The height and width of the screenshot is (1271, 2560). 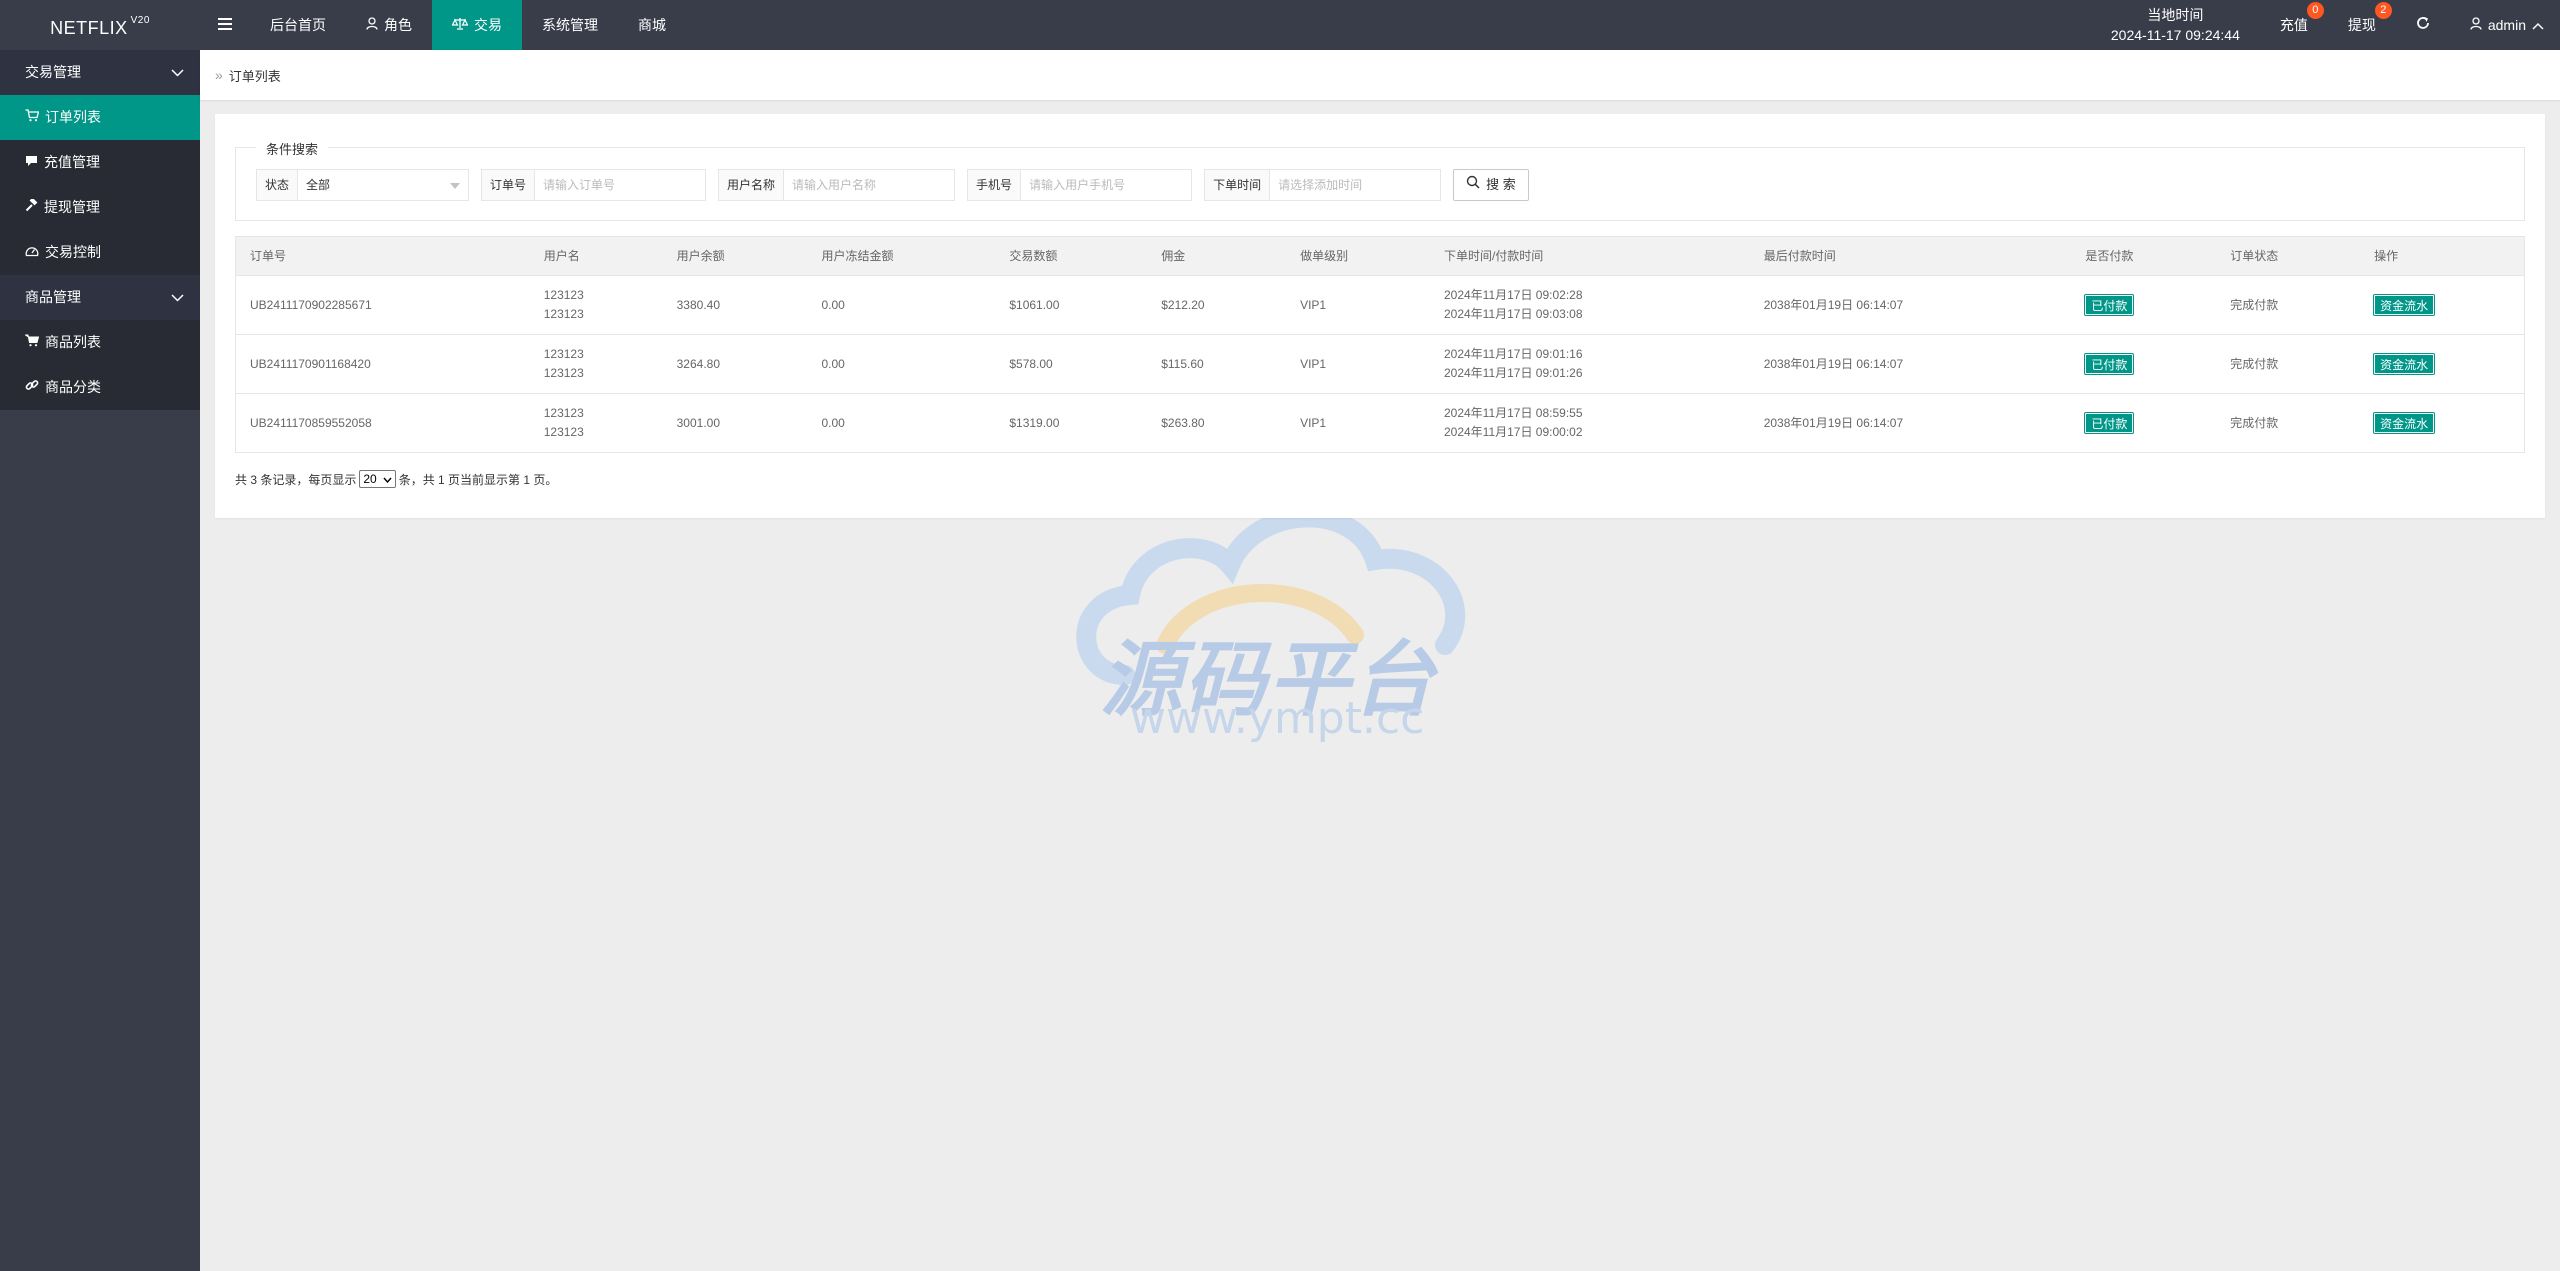 What do you see at coordinates (1173, 255) in the screenshot?
I see `col-commission: 佣金` at bounding box center [1173, 255].